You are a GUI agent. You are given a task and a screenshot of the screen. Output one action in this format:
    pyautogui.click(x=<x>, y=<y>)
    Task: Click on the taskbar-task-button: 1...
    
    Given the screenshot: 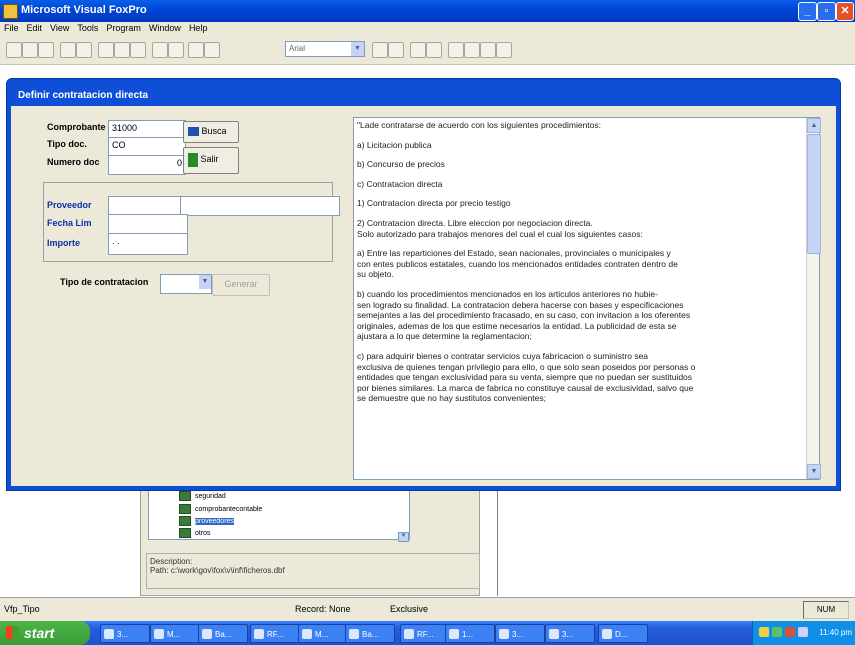 What is the action you would take?
    pyautogui.click(x=470, y=633)
    